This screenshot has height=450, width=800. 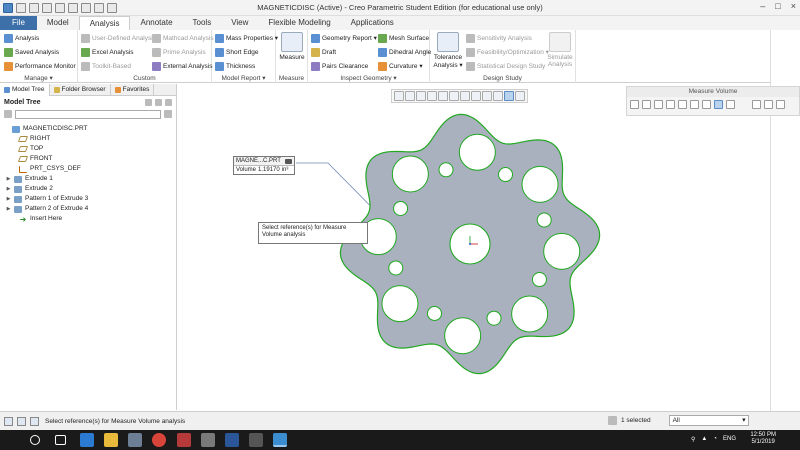 What do you see at coordinates (18, 23) in the screenshot?
I see `tab-file: File` at bounding box center [18, 23].